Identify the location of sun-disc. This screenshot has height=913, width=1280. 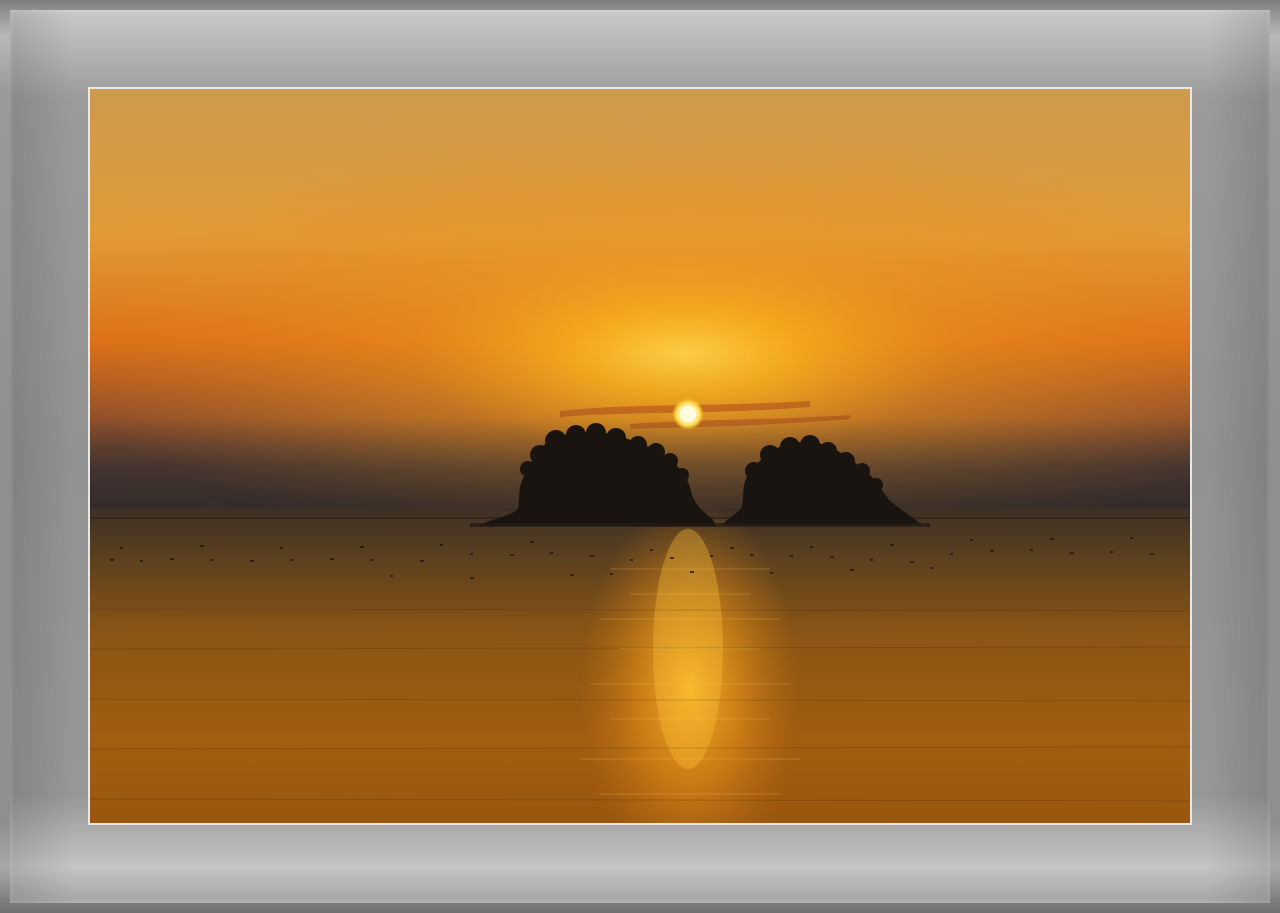
(688, 414).